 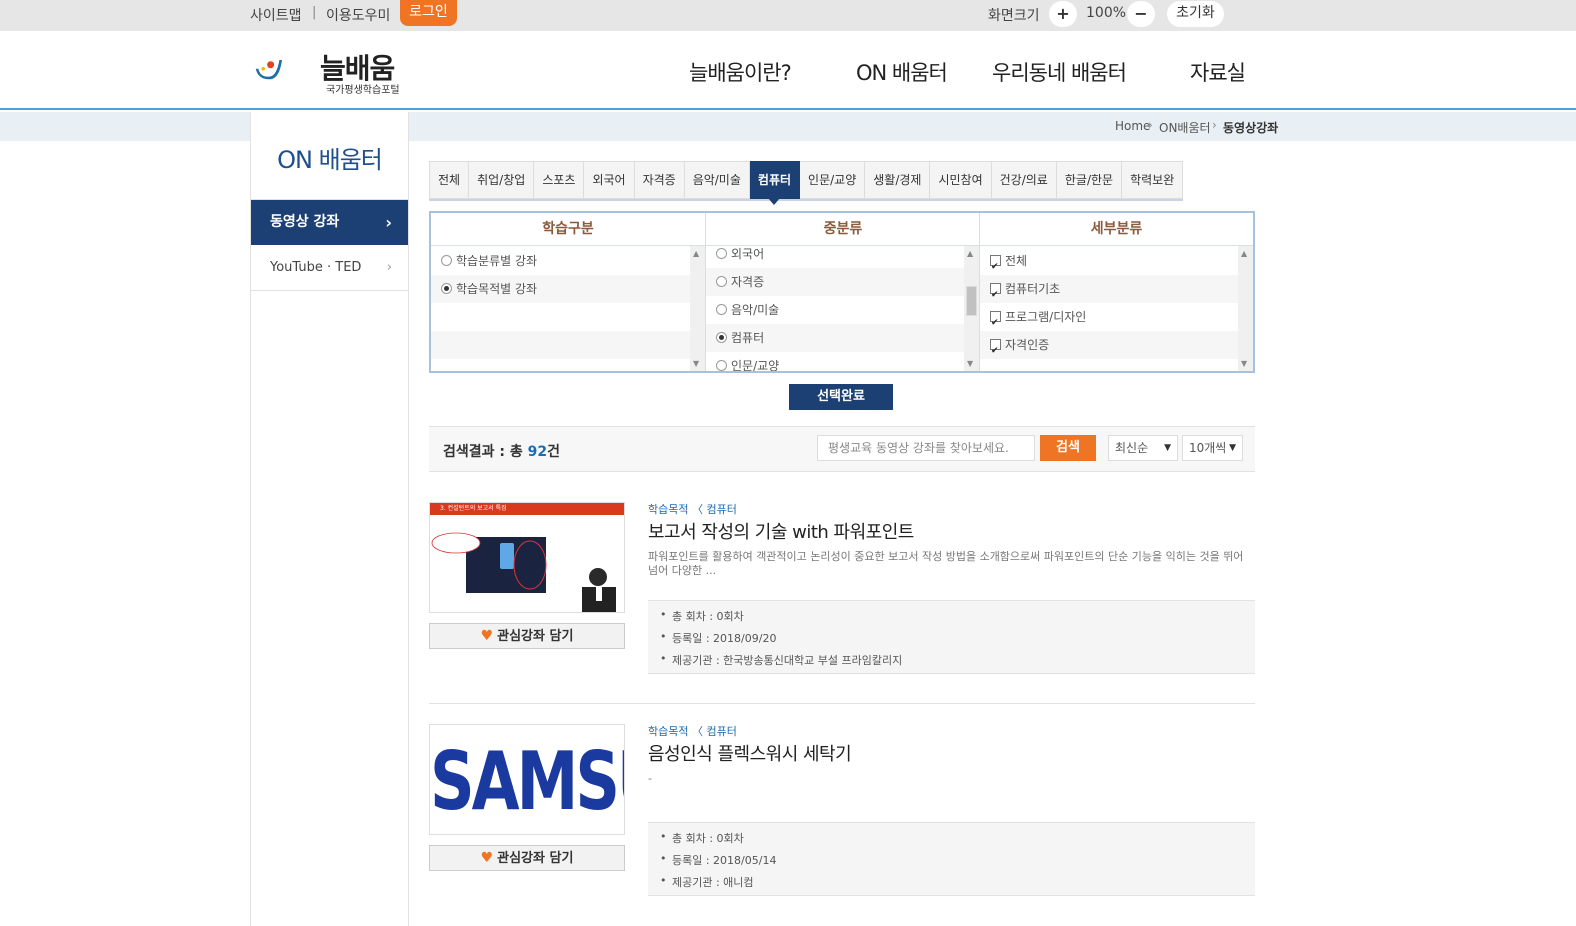 I want to click on result-count-label: 검색결과 : 총 92건, so click(x=501, y=451).